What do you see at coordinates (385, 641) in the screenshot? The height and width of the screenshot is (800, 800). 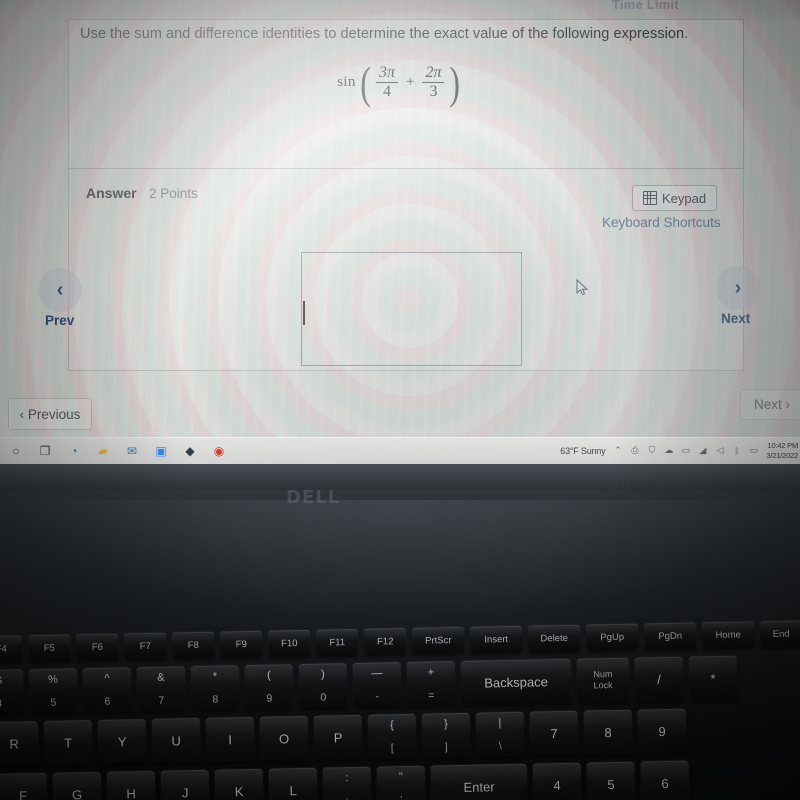 I see `key-f12: F12` at bounding box center [385, 641].